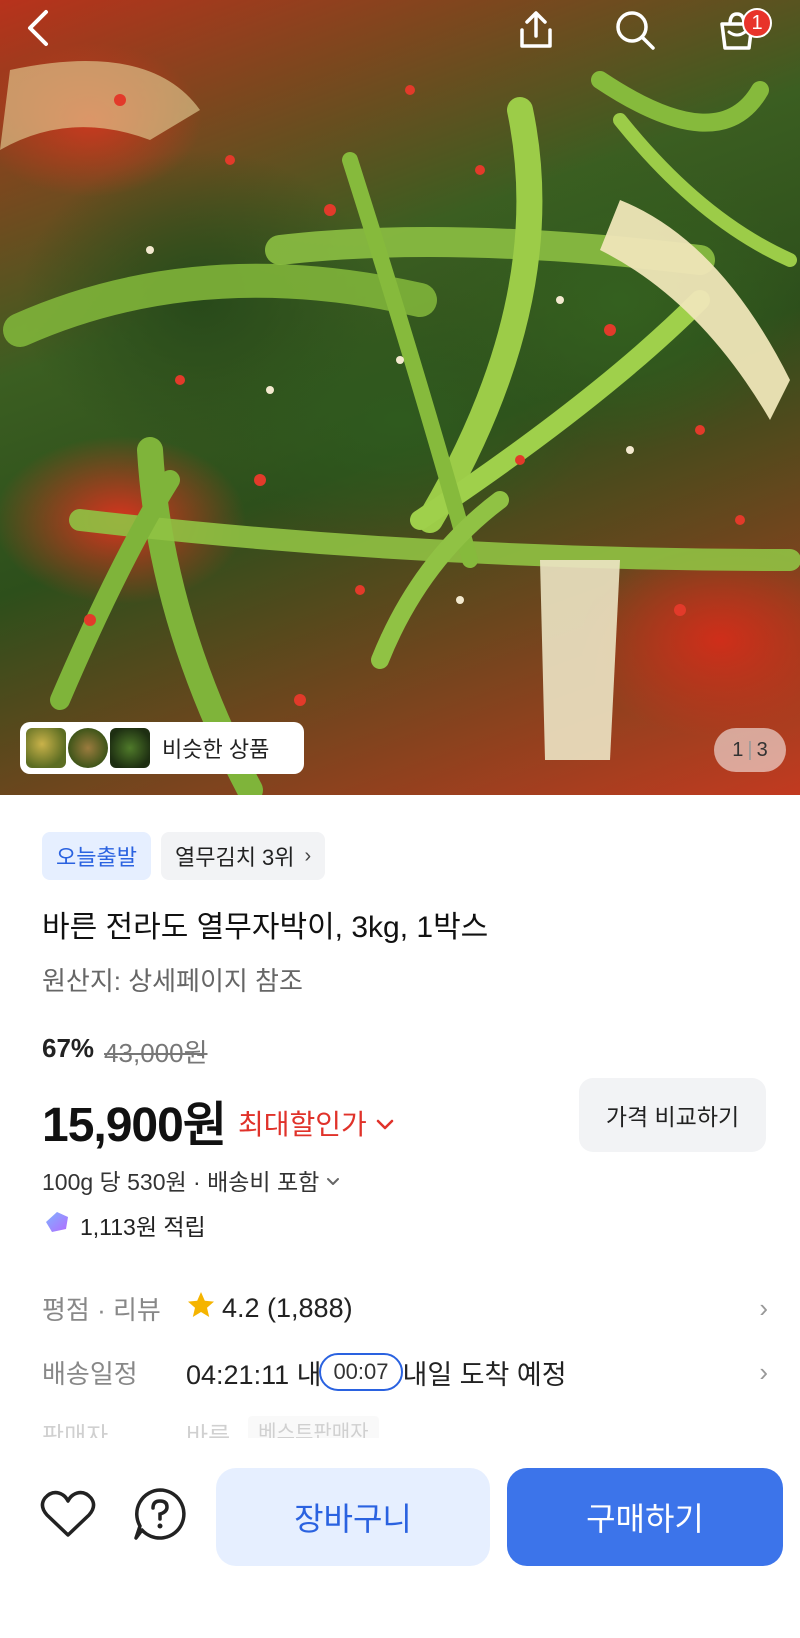 The height and width of the screenshot is (1638, 800). I want to click on delivery-row: 배송일정 04:21:11 내 00:07 내일 도착 예정 ›, so click(405, 1372).